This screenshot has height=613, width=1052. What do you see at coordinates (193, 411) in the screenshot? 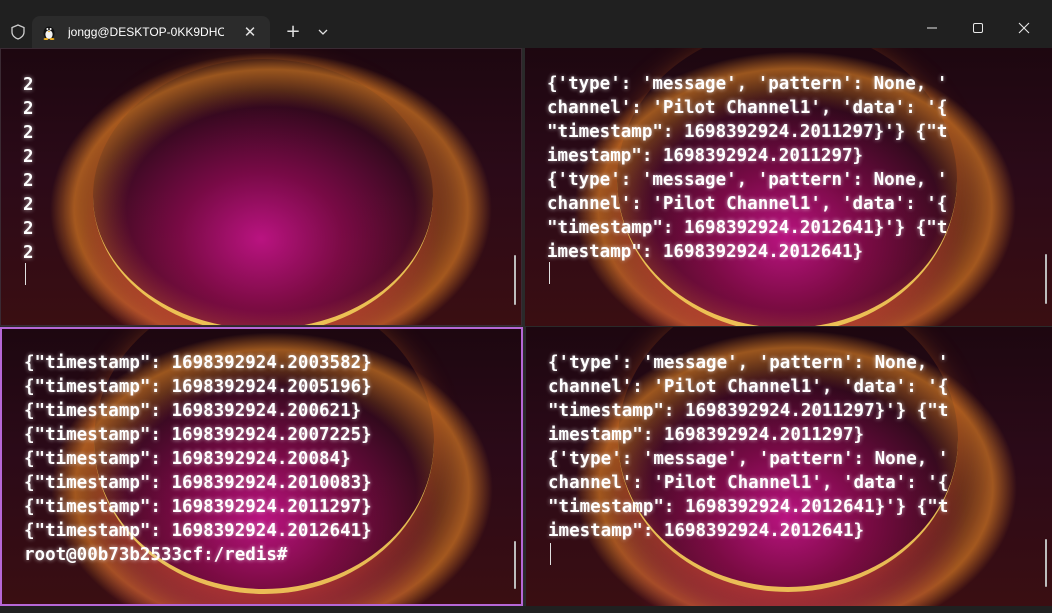
I see `output-line: {"timestamp": 1698392924.200621}` at bounding box center [193, 411].